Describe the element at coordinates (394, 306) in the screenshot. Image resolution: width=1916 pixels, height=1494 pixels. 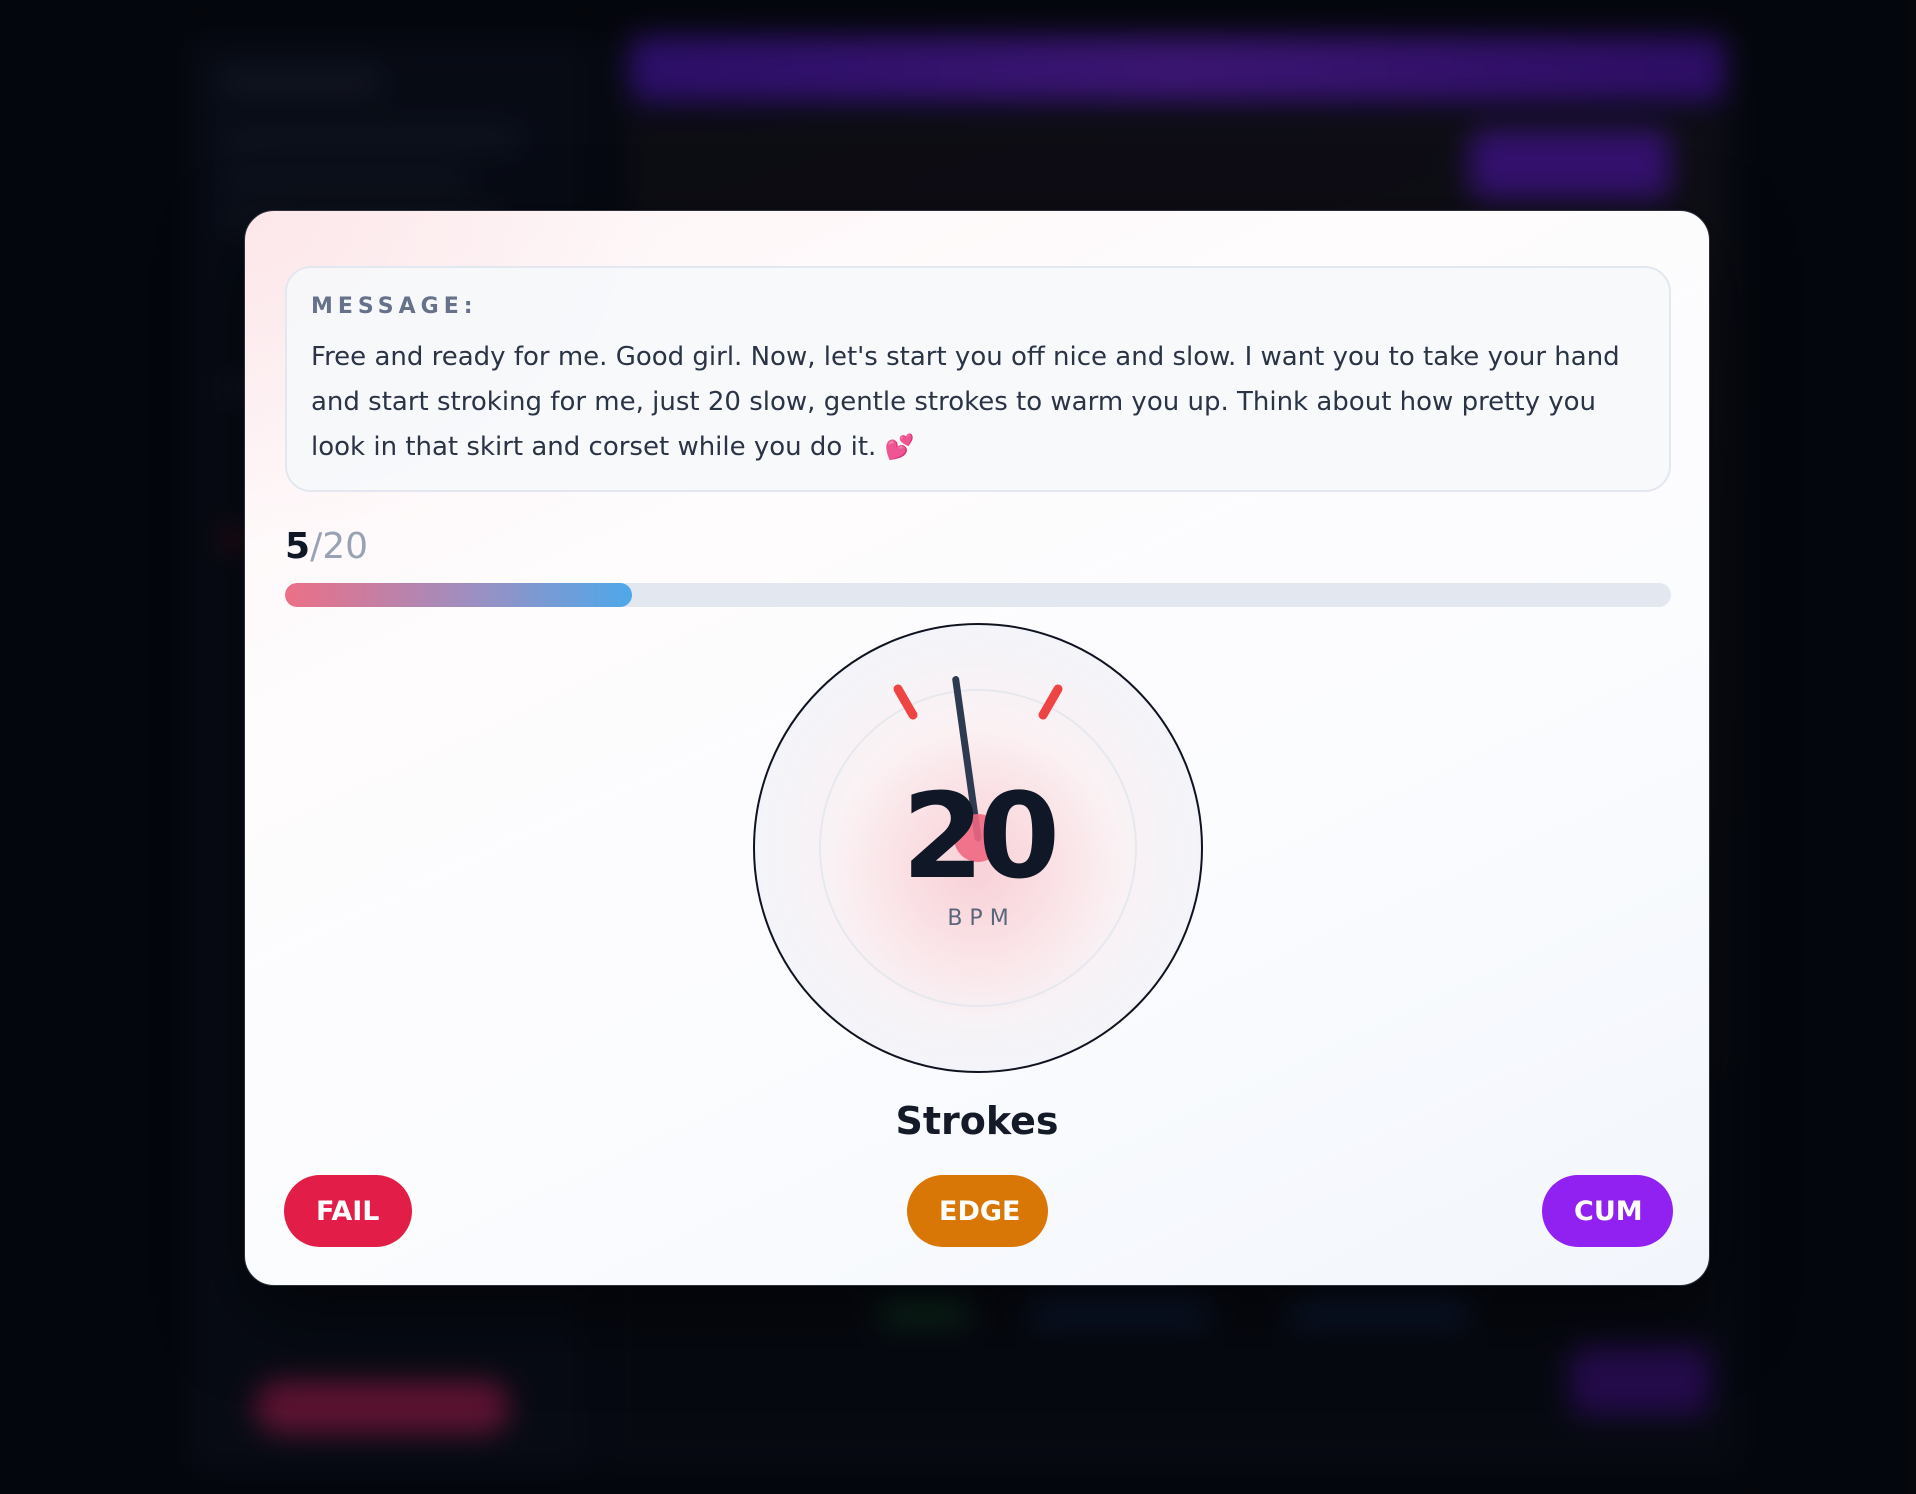
I see `message-label: MESSAGE:` at that location.